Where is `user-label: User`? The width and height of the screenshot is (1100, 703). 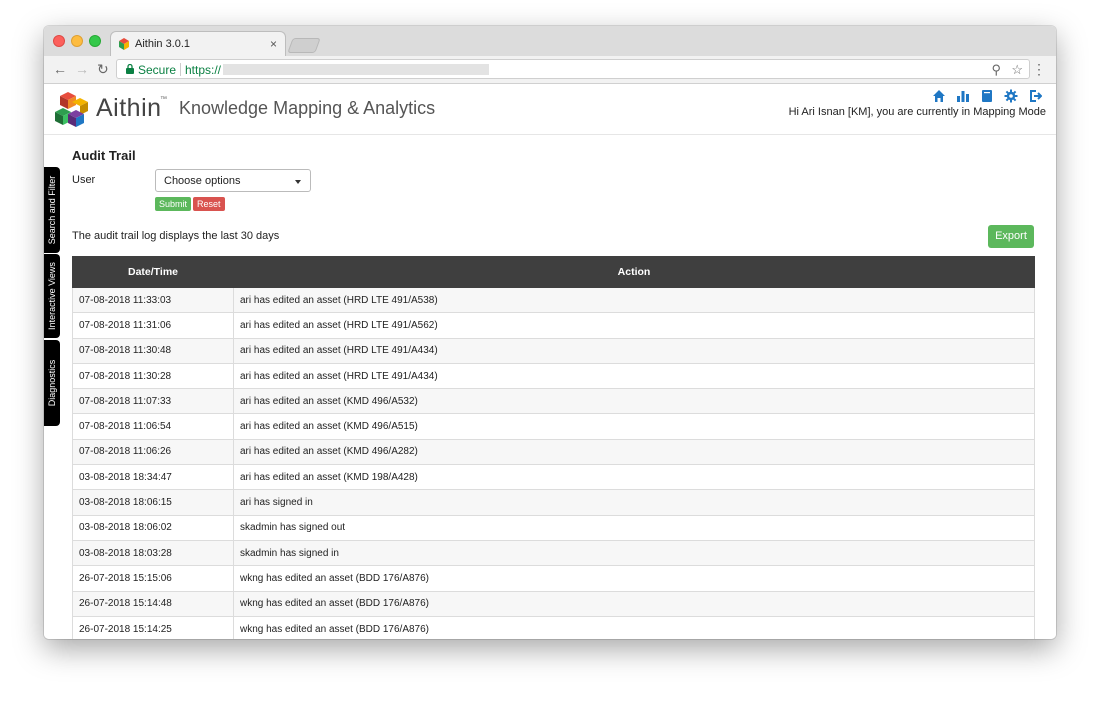
user-label: User is located at coordinates (84, 180).